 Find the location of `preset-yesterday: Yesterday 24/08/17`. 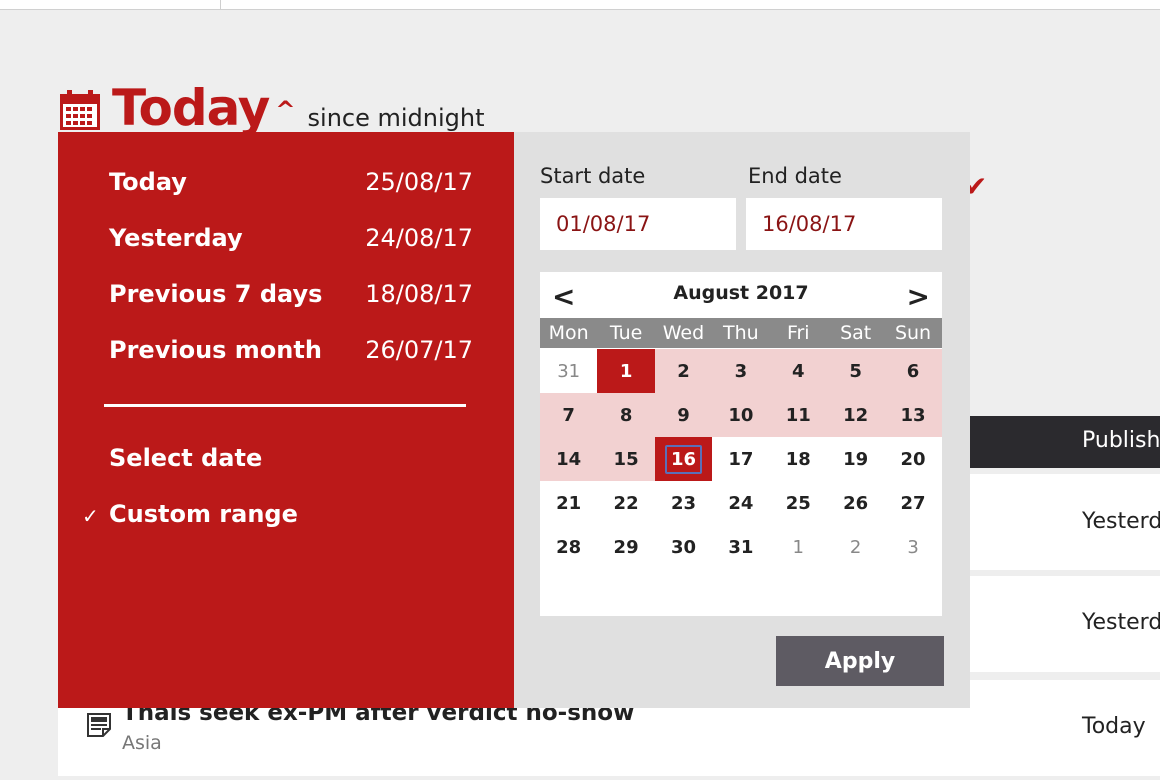

preset-yesterday: Yesterday 24/08/17 is located at coordinates (291, 241).